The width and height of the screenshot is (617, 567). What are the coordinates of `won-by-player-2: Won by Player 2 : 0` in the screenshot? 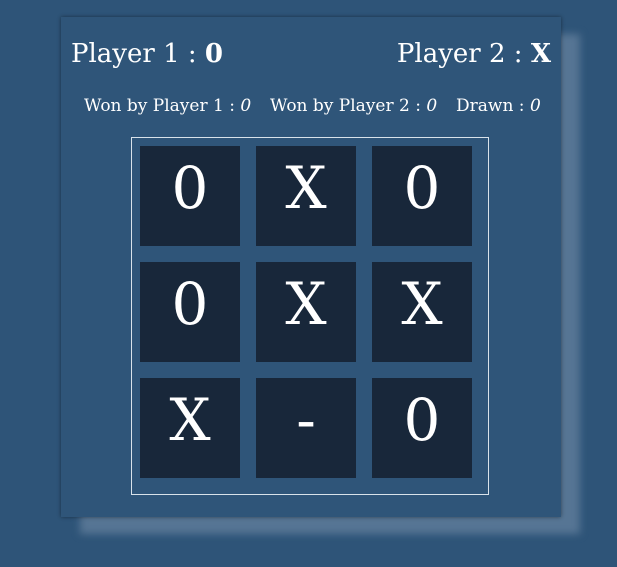 It's located at (353, 106).